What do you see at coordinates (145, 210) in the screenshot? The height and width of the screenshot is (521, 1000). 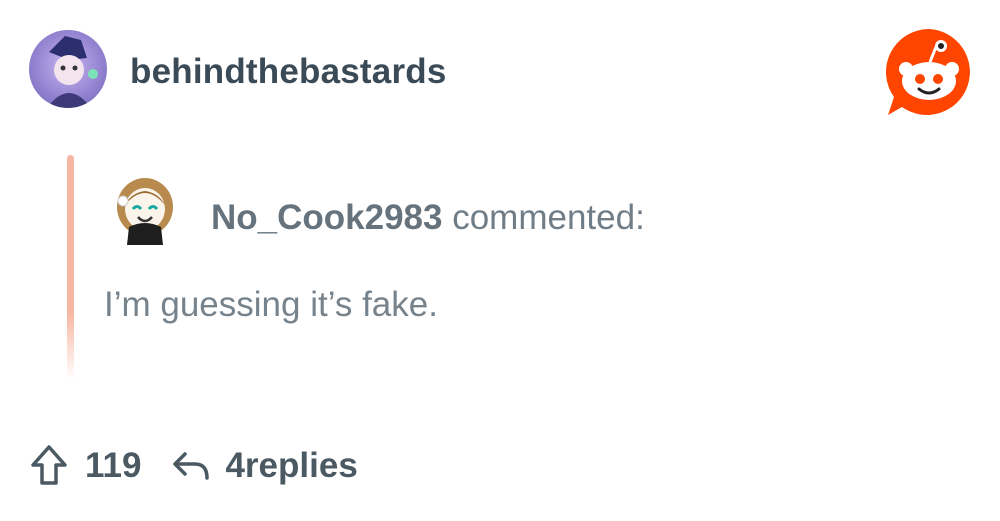 I see `commenter-avatar` at bounding box center [145, 210].